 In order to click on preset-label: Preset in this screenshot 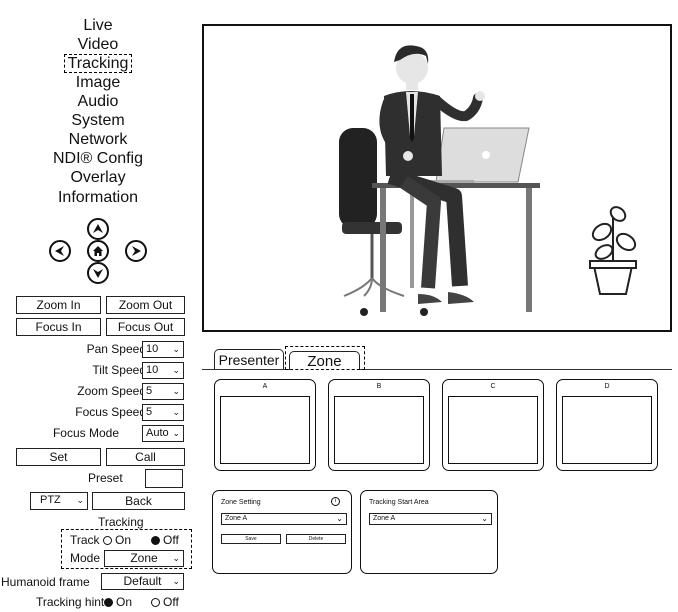, I will do `click(105, 478)`.